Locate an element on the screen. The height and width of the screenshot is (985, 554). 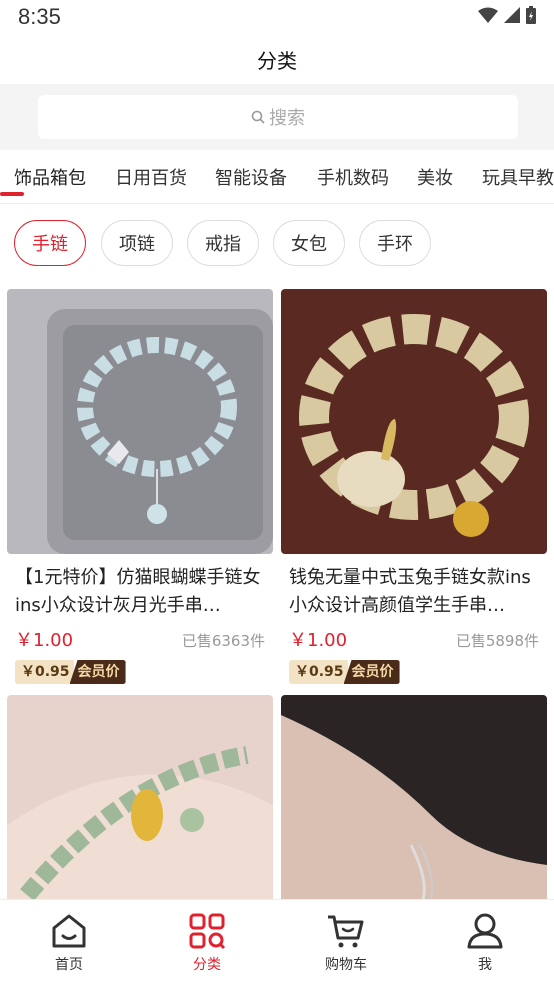
status-time: 8:35 is located at coordinates (39, 16).